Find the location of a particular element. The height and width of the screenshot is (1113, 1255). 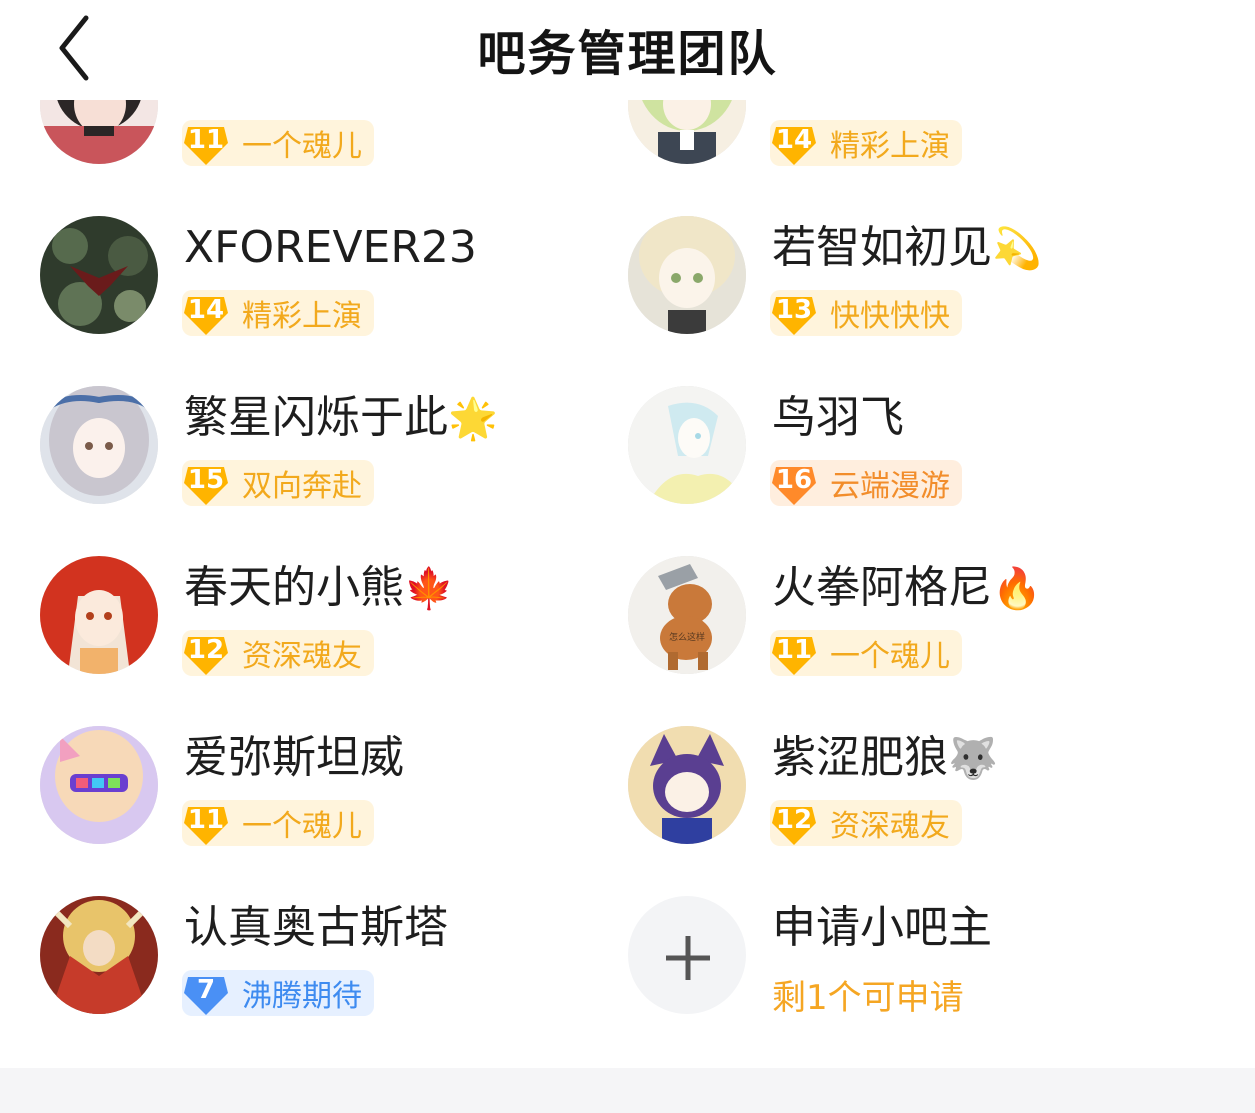

member-title: 云端漫游 is located at coordinates (890, 486).